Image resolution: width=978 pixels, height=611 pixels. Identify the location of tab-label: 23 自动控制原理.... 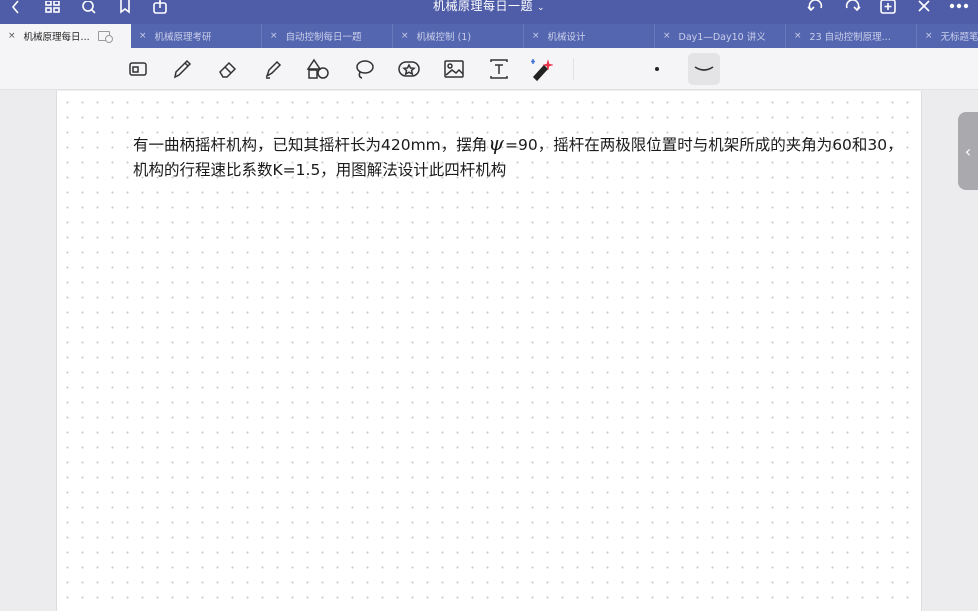
(850, 37).